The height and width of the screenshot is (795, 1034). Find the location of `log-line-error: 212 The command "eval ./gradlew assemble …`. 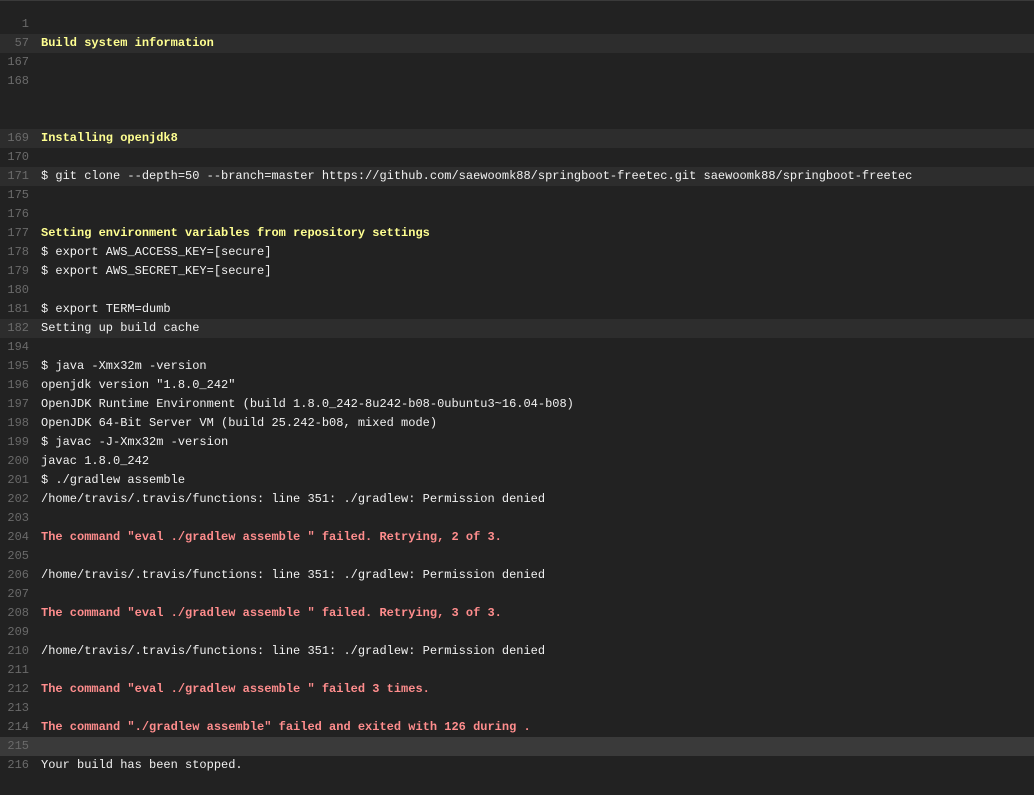

log-line-error: 212 The command "eval ./gradlew assemble … is located at coordinates (517, 689).